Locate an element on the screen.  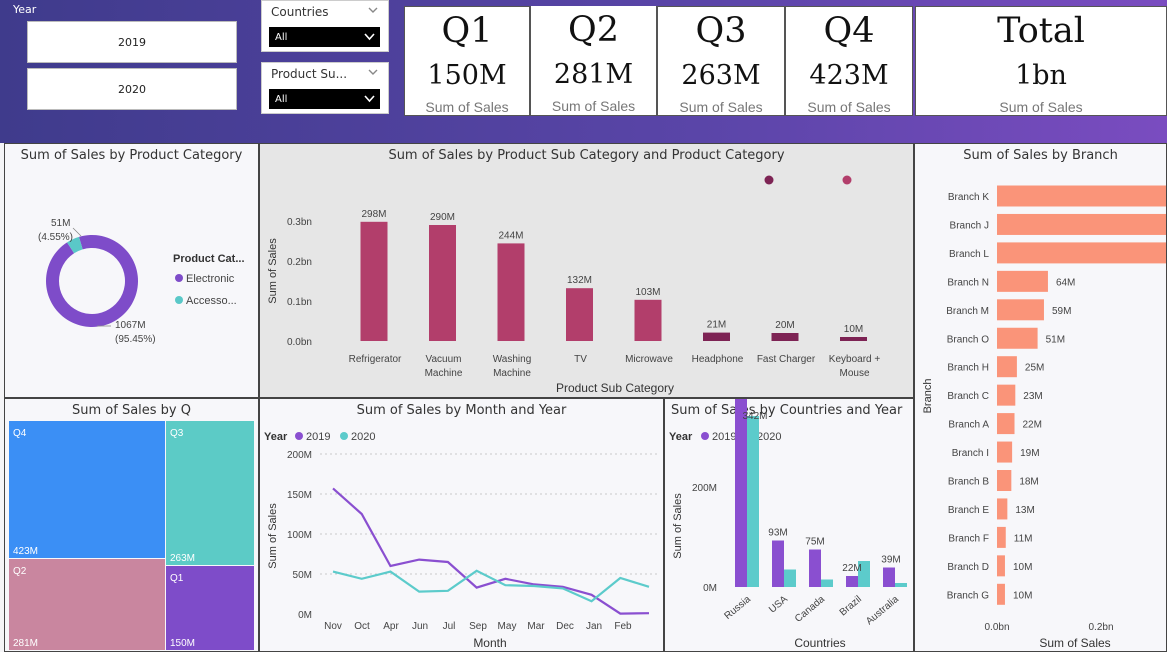
series-line is located at coordinates (491, 586).